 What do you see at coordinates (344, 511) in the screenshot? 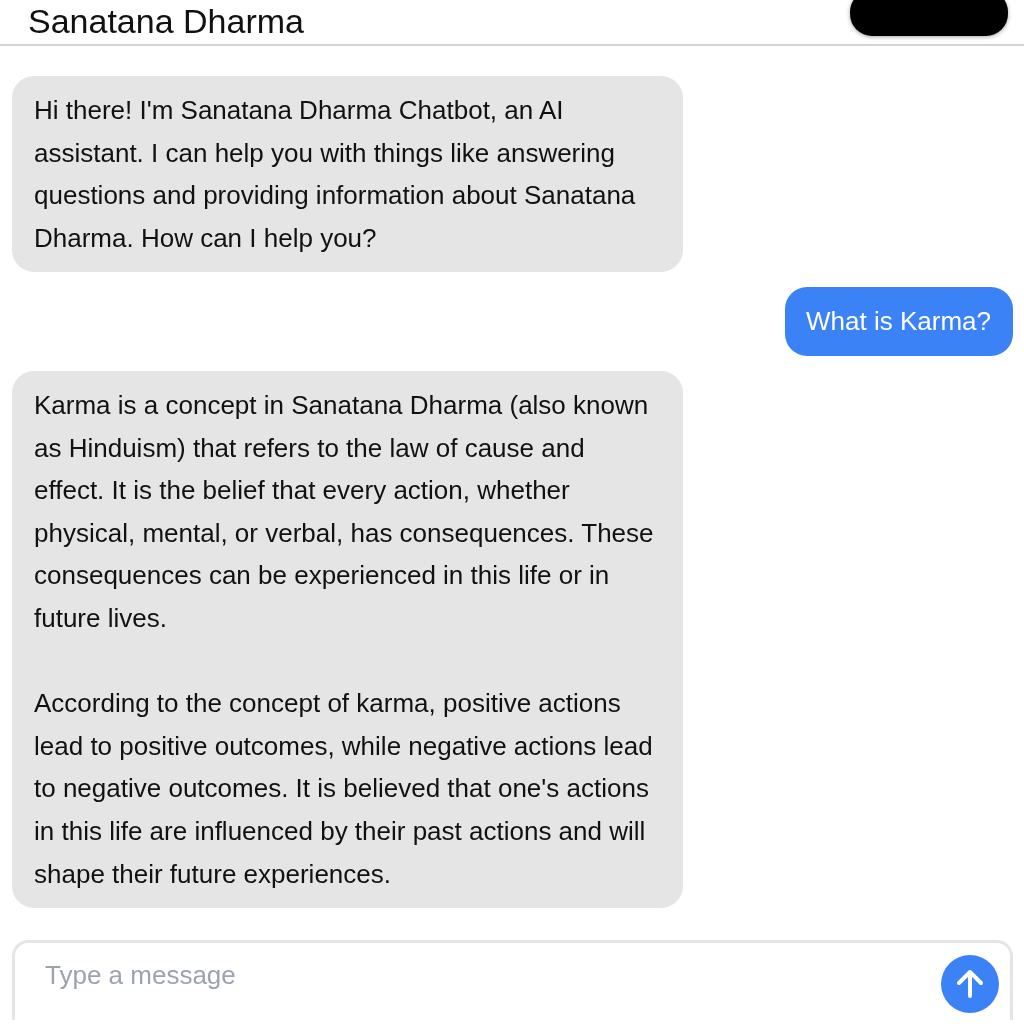
I see `message-paragraph: Karma is a concept in Sanatana Dharma (also known as Hinduism) that refers to the law of cause and effect. It is the belief that every action, whether physical, mental, or verbal, has consequences. These consequences can be experienced in this life or in future lives.` at bounding box center [344, 511].